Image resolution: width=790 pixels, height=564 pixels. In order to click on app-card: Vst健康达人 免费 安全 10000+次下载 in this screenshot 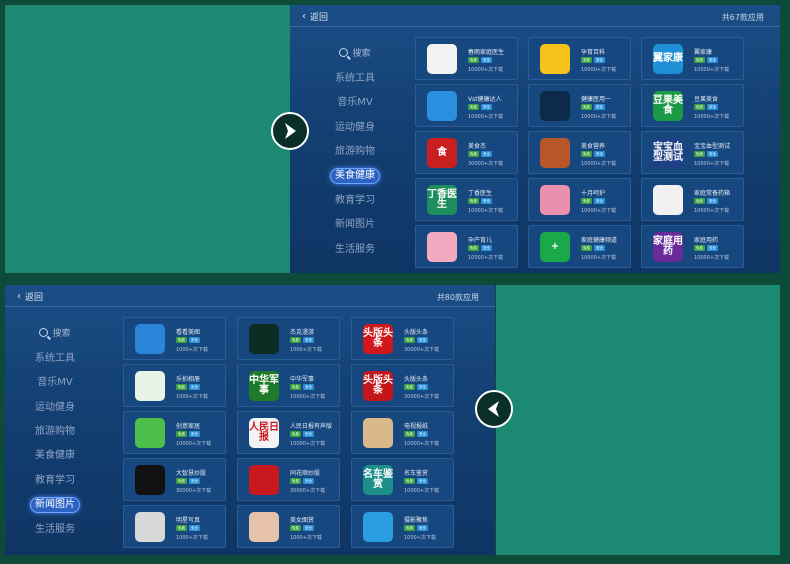, I will do `click(466, 105)`.